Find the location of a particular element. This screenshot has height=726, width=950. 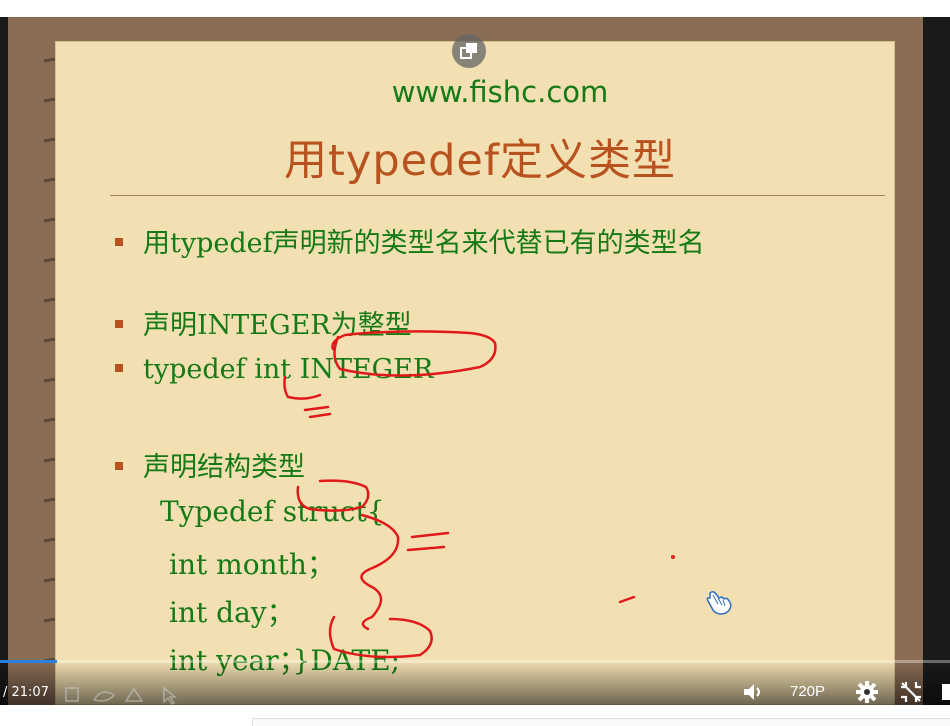

bullet-text: typedef int INTEGER is located at coordinates (288, 369).